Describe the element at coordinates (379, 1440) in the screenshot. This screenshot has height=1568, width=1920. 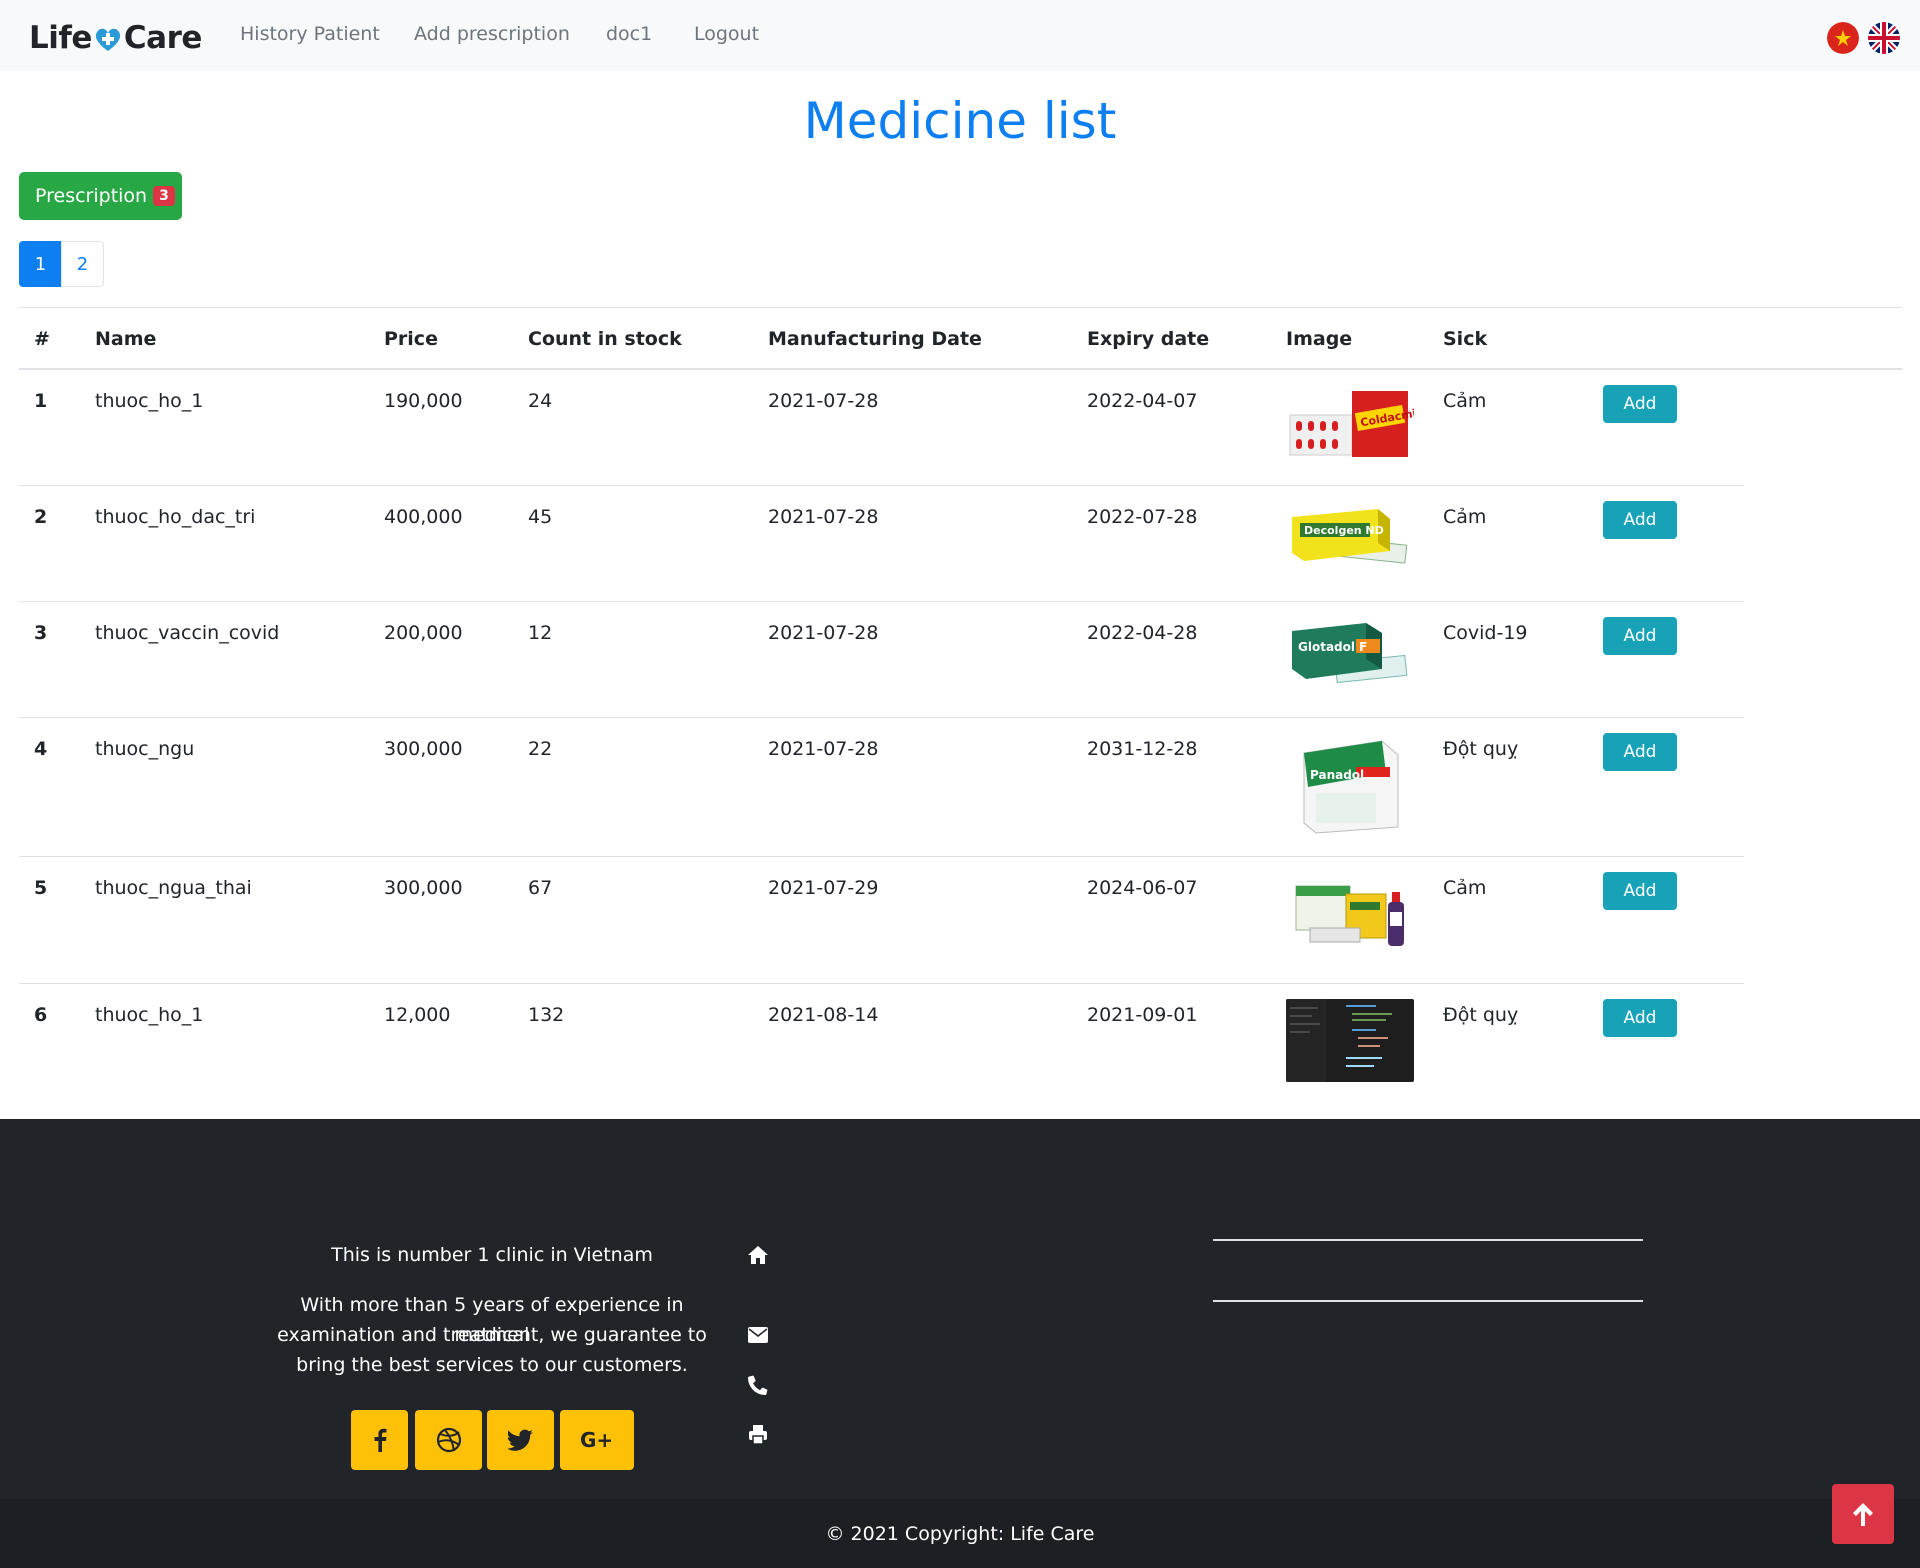
I see `facebook-icon` at that location.